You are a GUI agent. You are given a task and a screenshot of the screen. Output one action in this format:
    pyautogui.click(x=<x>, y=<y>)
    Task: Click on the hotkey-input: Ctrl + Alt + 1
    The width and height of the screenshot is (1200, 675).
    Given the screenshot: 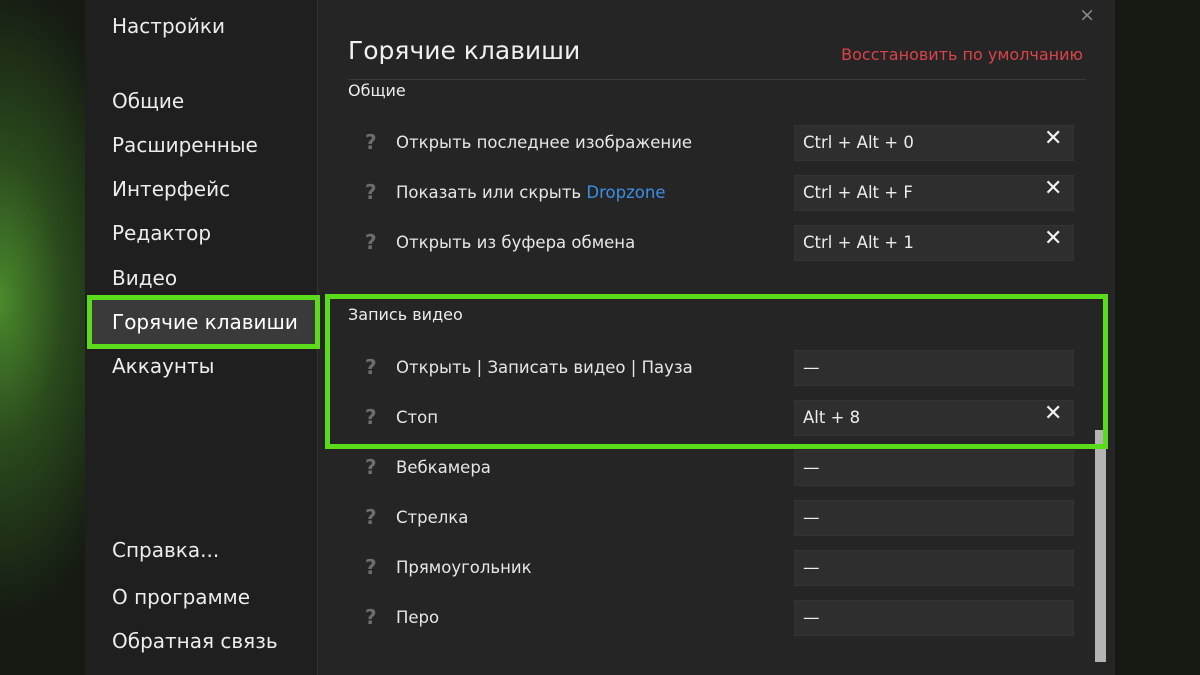 What is the action you would take?
    pyautogui.click(x=934, y=243)
    